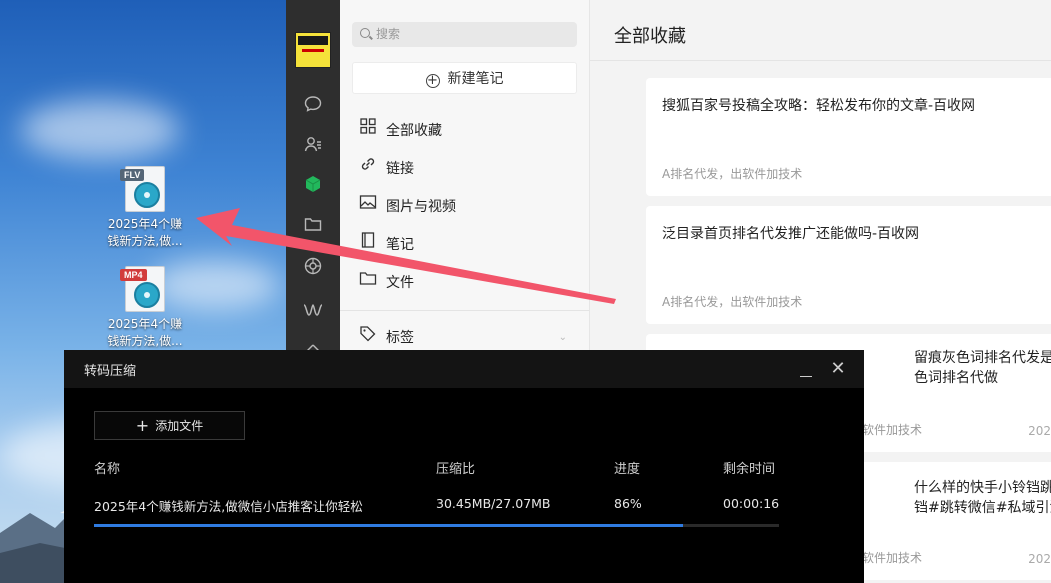 The width and height of the screenshot is (1051, 583). What do you see at coordinates (421, 207) in the screenshot?
I see `nav-label: 图片与视频` at bounding box center [421, 207].